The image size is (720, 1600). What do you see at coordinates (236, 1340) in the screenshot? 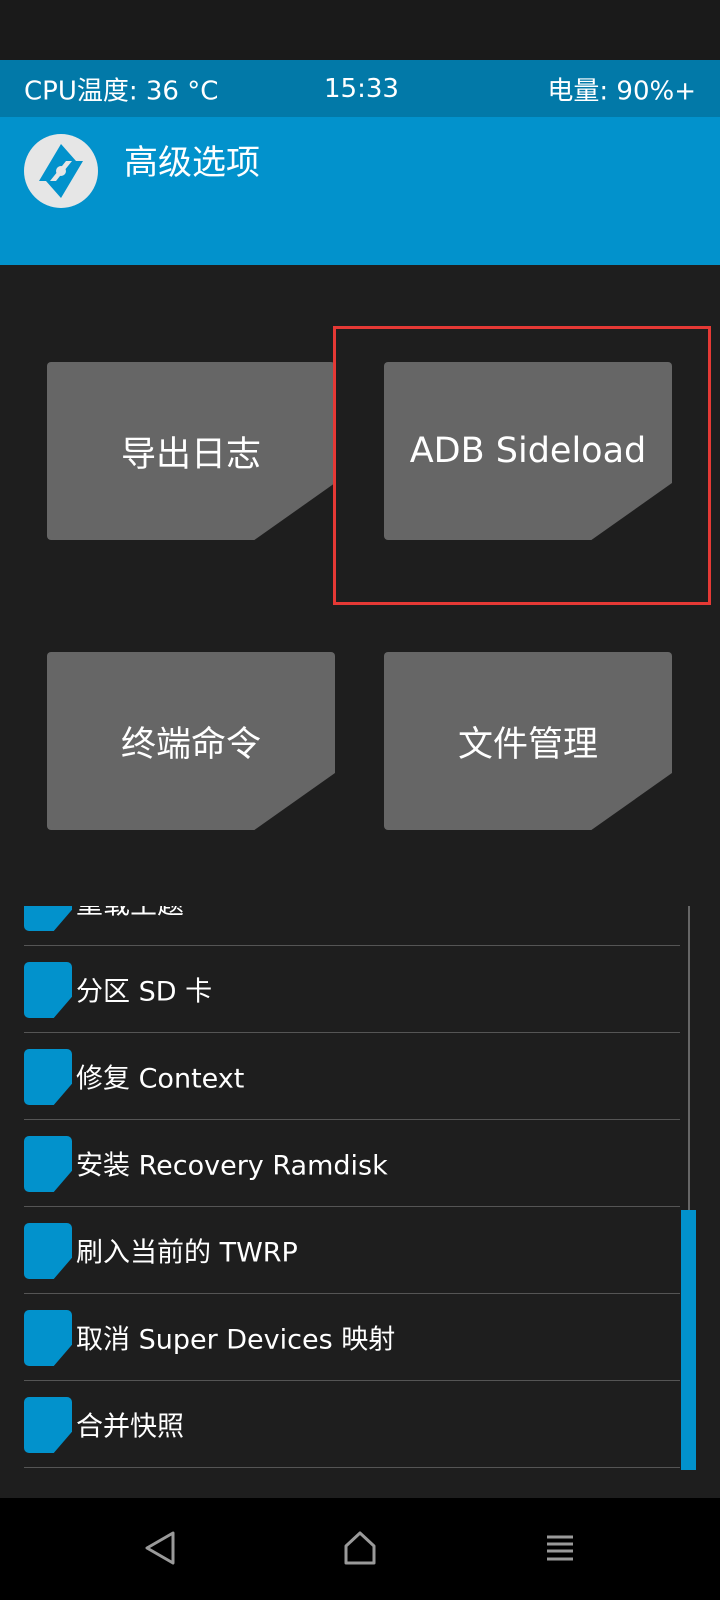
I see `list-item-label: 取消 Super Devices 映射` at bounding box center [236, 1340].